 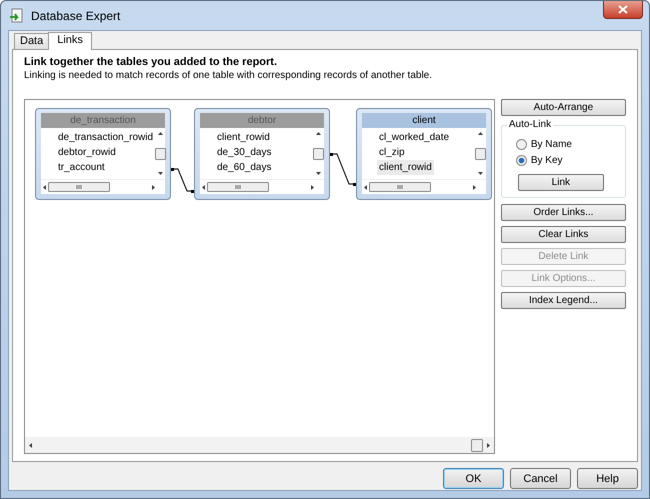 I want to click on radio-option: By Name, so click(x=544, y=144).